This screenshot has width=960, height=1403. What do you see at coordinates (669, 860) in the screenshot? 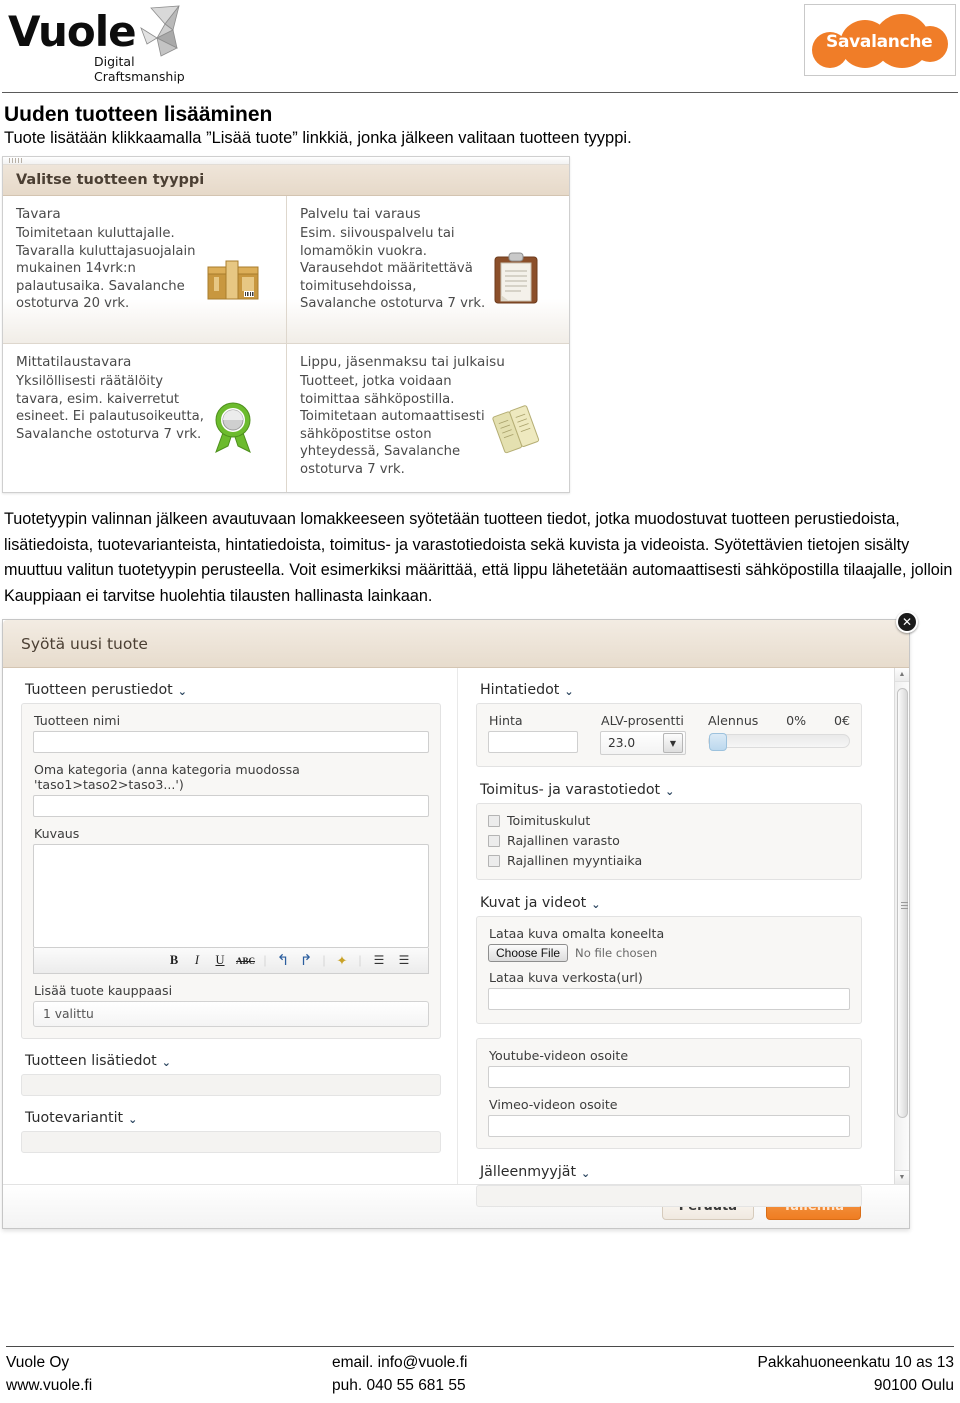
I see `checkbox-row-limited-time: Rajallinen myyntiaika` at bounding box center [669, 860].